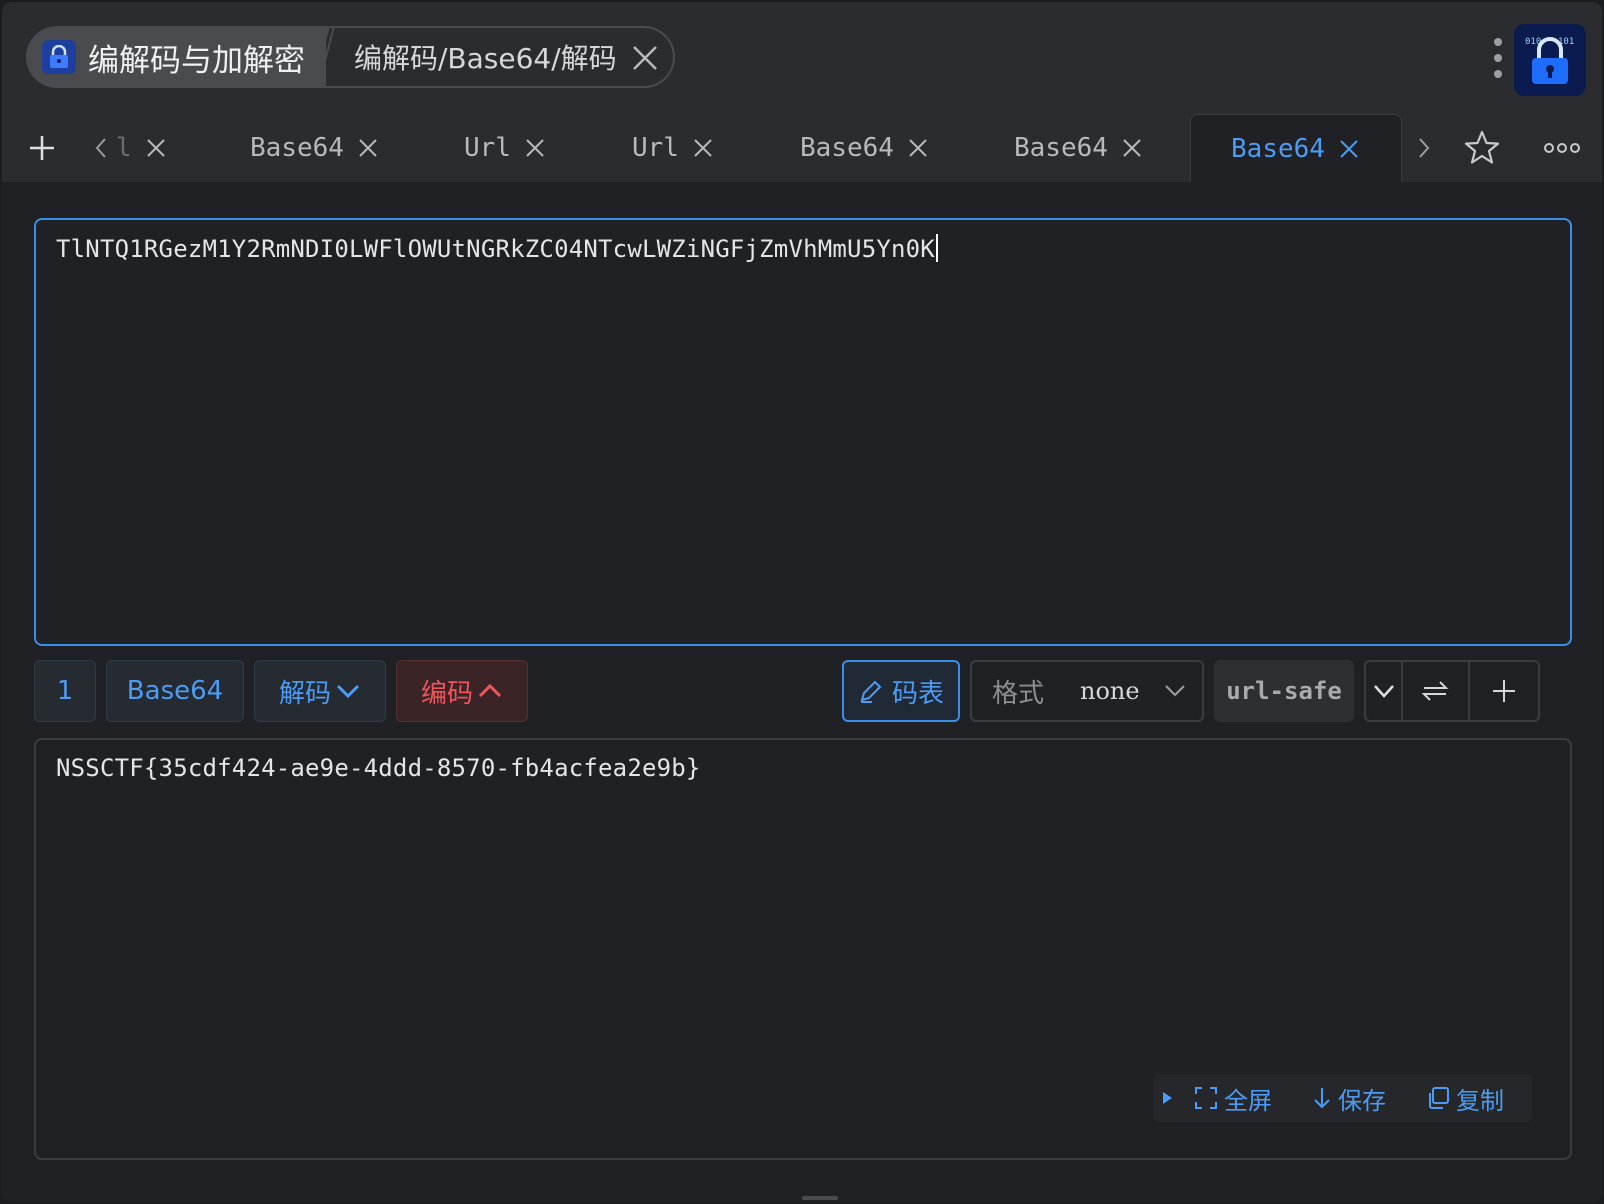 The height and width of the screenshot is (1204, 1604). Describe the element at coordinates (1550, 60) in the screenshot. I see `app-logo-icon: 010 101` at that location.